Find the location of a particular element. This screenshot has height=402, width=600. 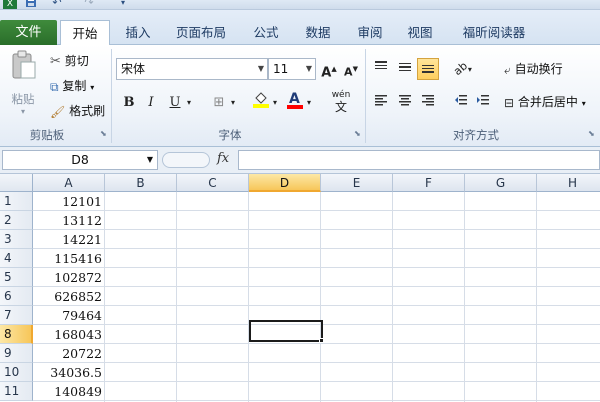

underline-button: U is located at coordinates (175, 103).